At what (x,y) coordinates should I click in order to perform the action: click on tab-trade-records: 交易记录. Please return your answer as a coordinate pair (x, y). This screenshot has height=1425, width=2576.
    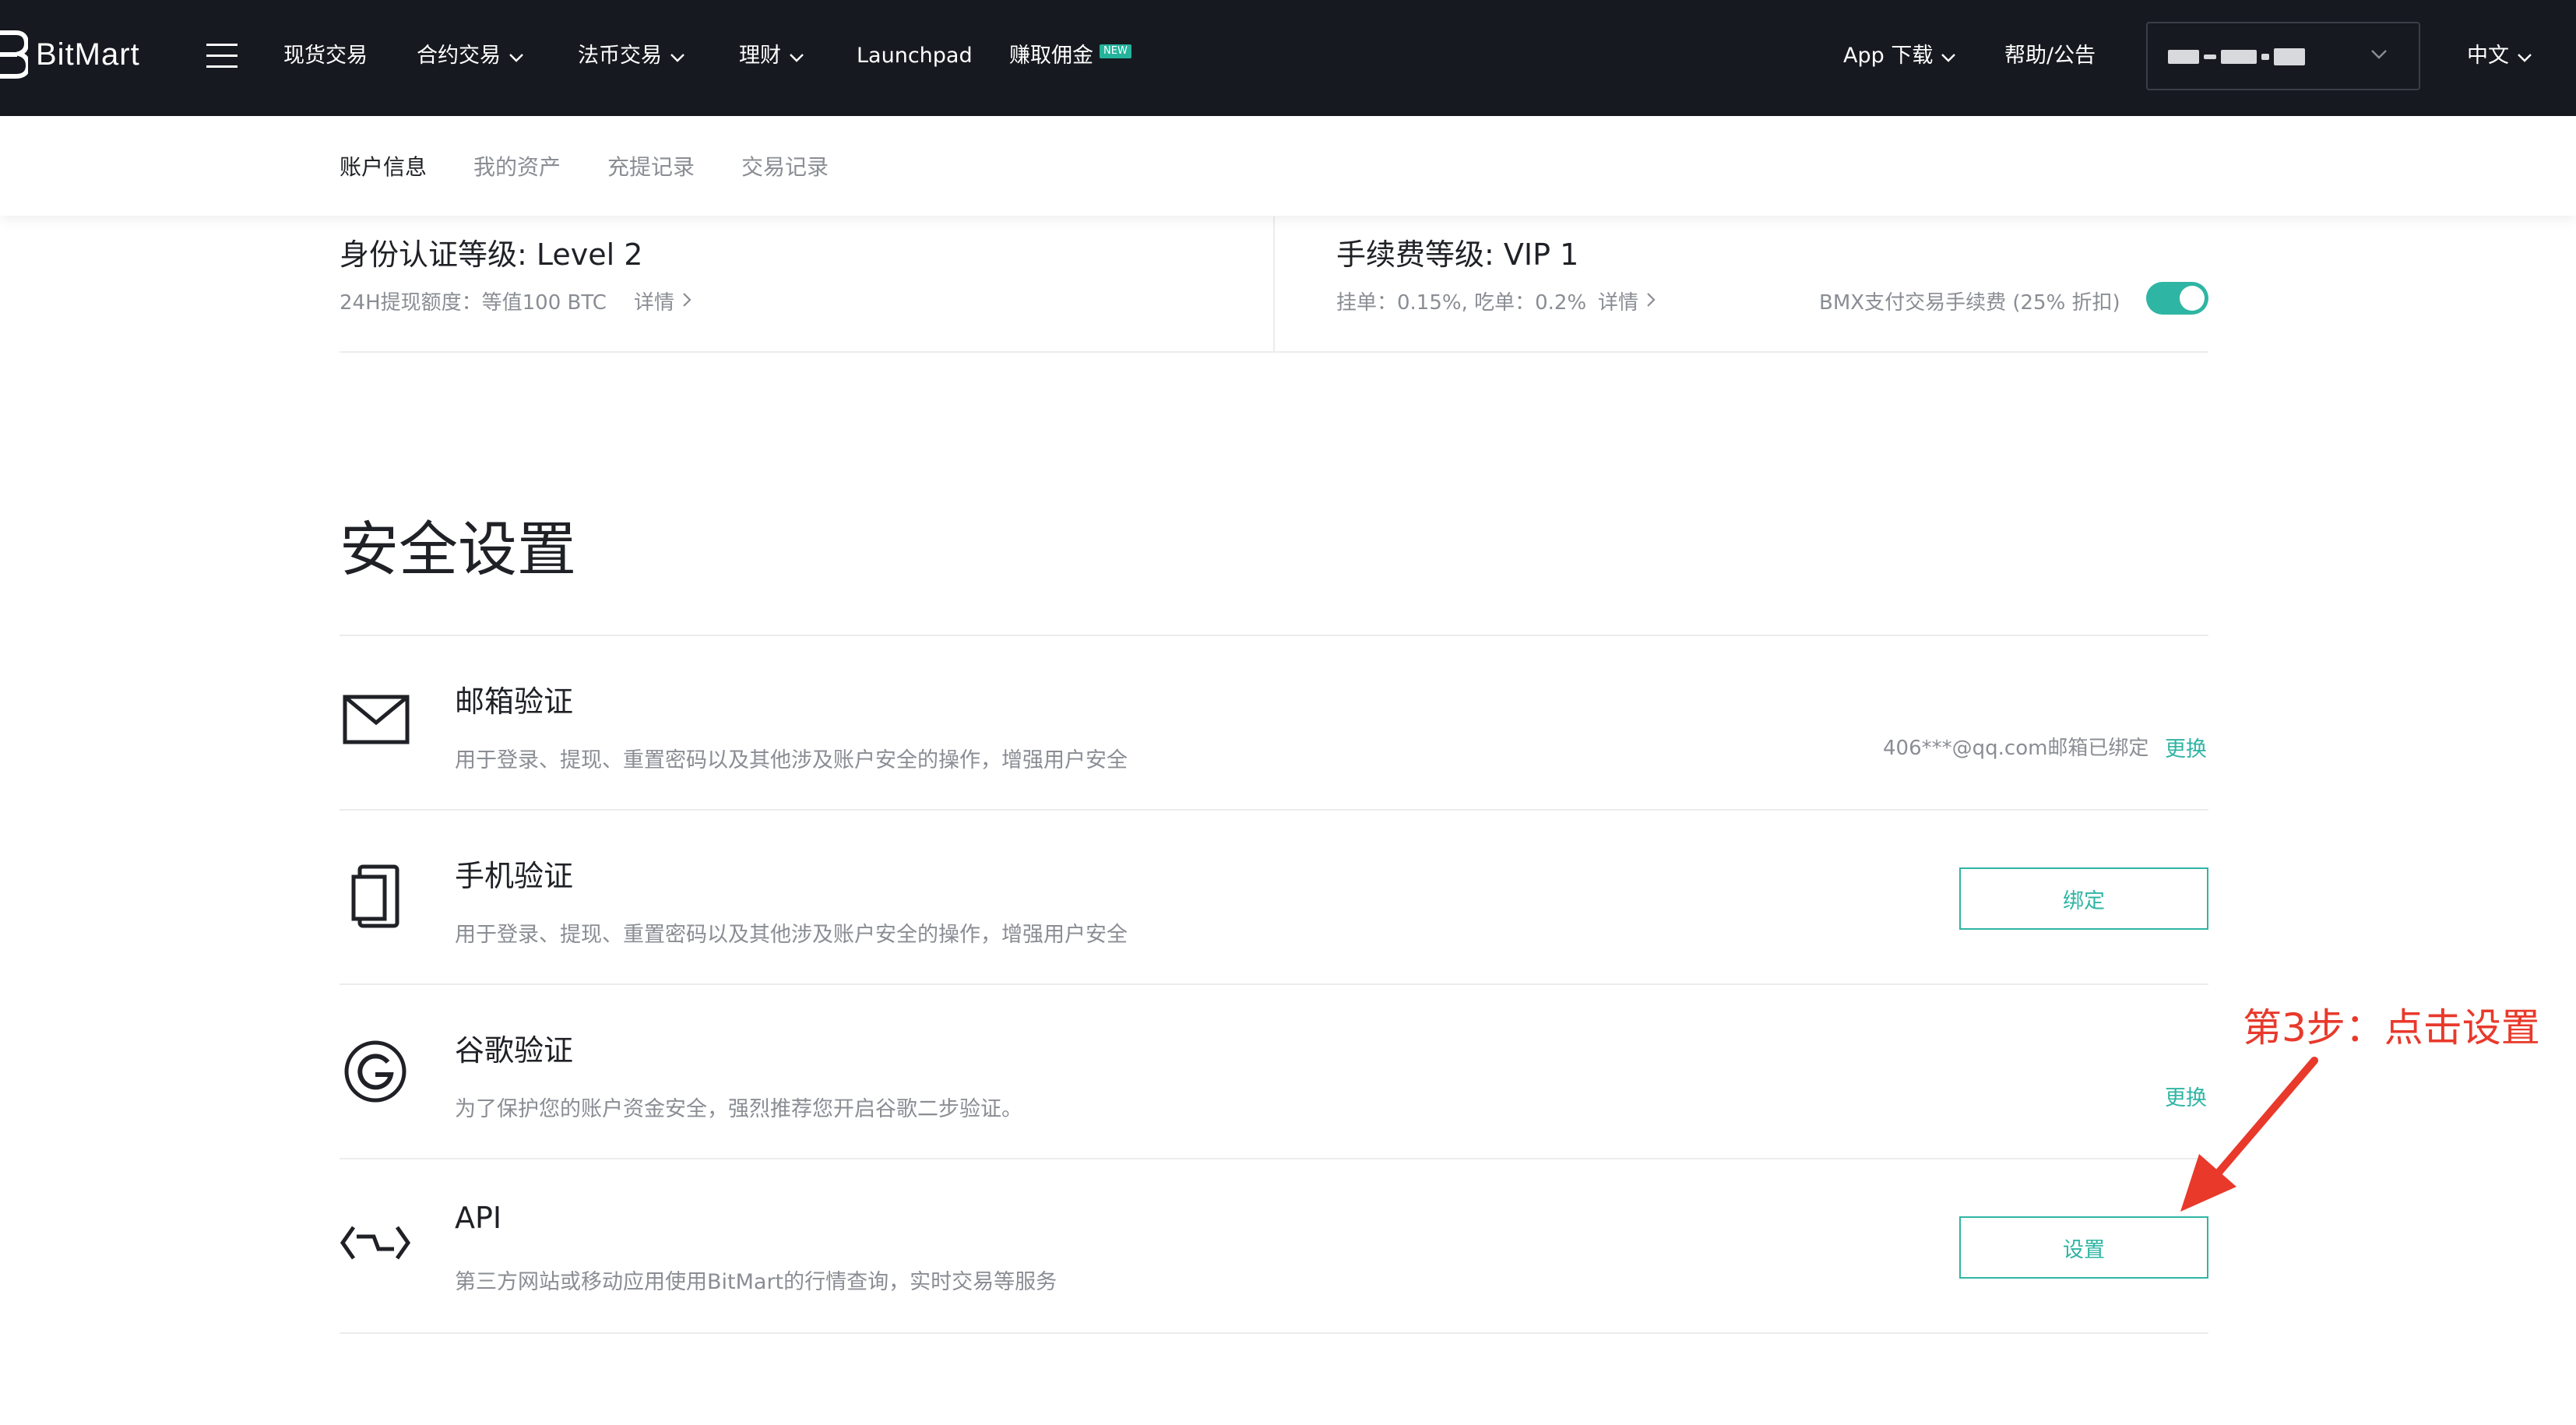
    Looking at the image, I should click on (785, 165).